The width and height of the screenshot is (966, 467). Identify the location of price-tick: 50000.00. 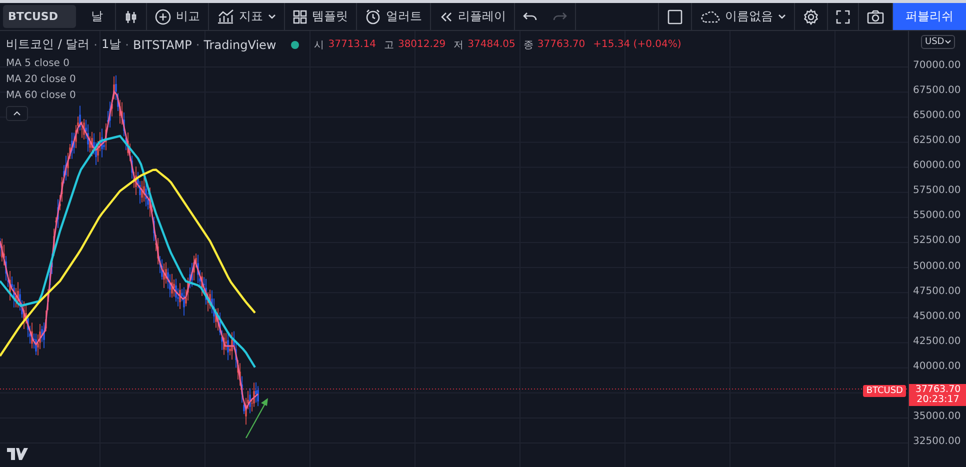
(937, 268).